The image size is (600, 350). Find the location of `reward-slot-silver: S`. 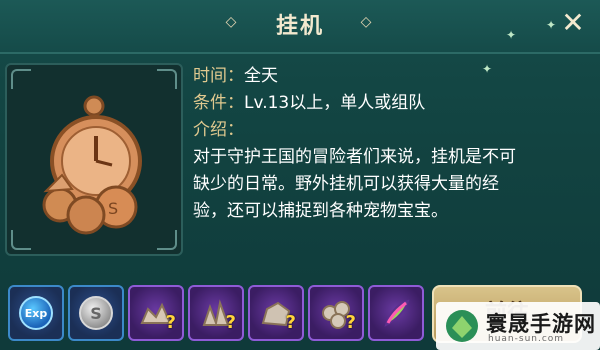

reward-slot-silver: S is located at coordinates (96, 313).